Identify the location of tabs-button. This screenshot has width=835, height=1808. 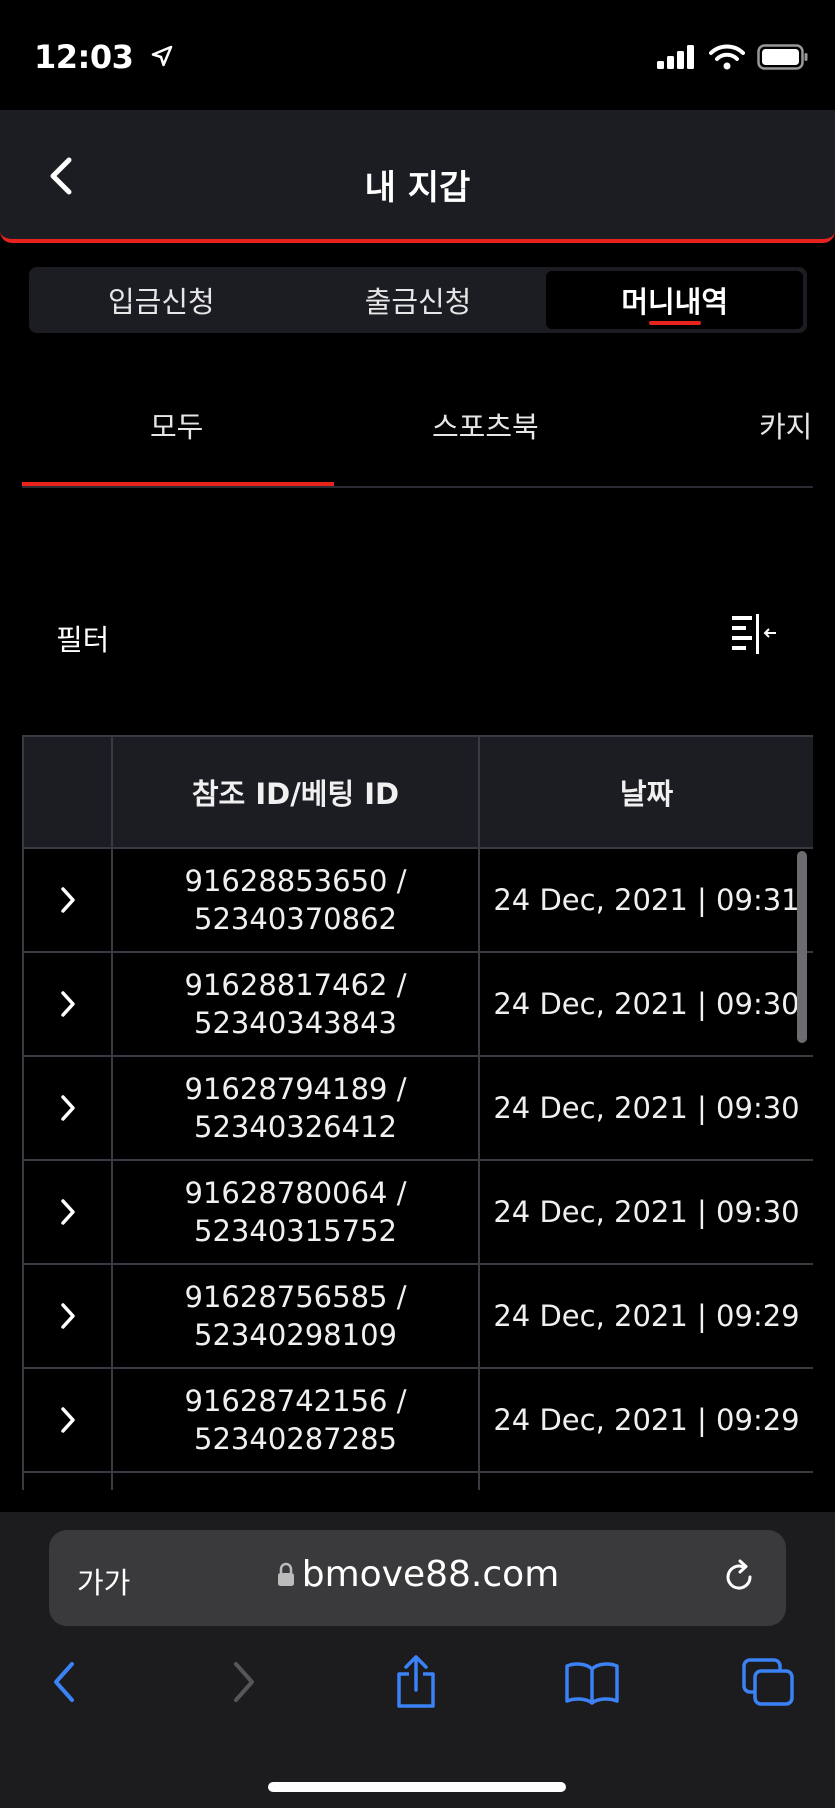
(768, 1682).